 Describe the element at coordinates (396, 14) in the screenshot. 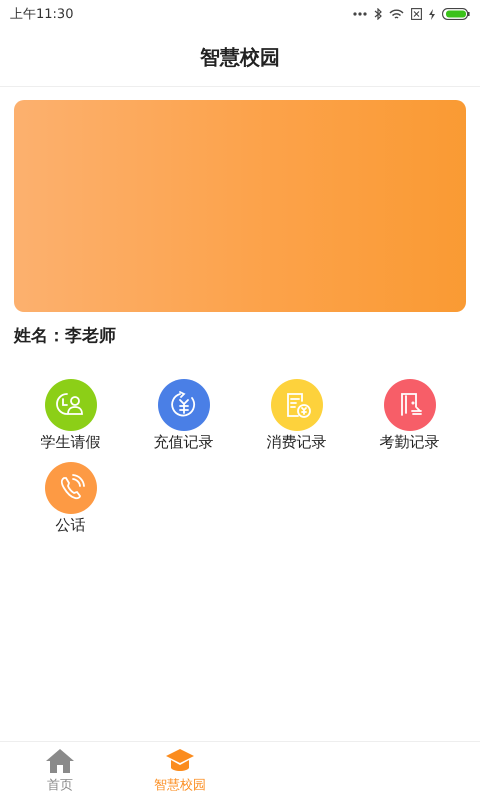

I see `wifi-icon` at that location.